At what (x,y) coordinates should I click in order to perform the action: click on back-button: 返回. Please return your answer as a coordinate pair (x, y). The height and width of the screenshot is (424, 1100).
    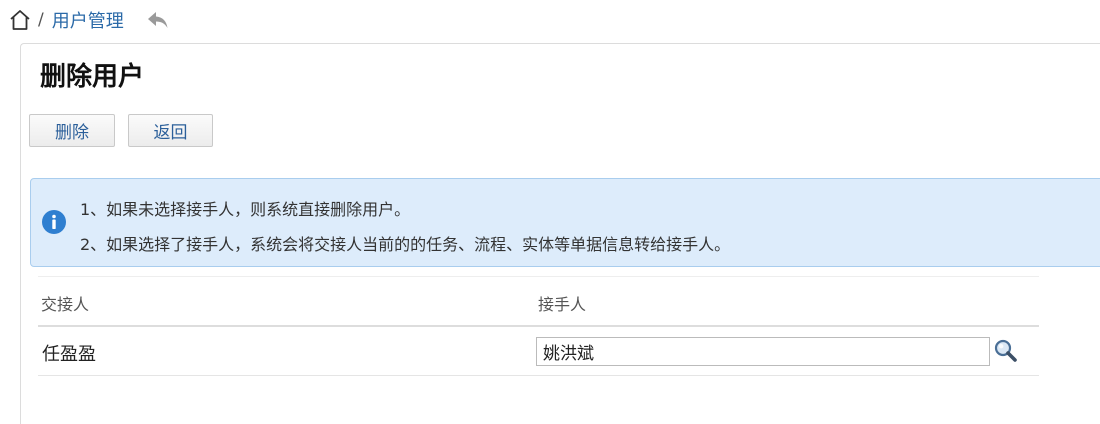
    Looking at the image, I should click on (170, 130).